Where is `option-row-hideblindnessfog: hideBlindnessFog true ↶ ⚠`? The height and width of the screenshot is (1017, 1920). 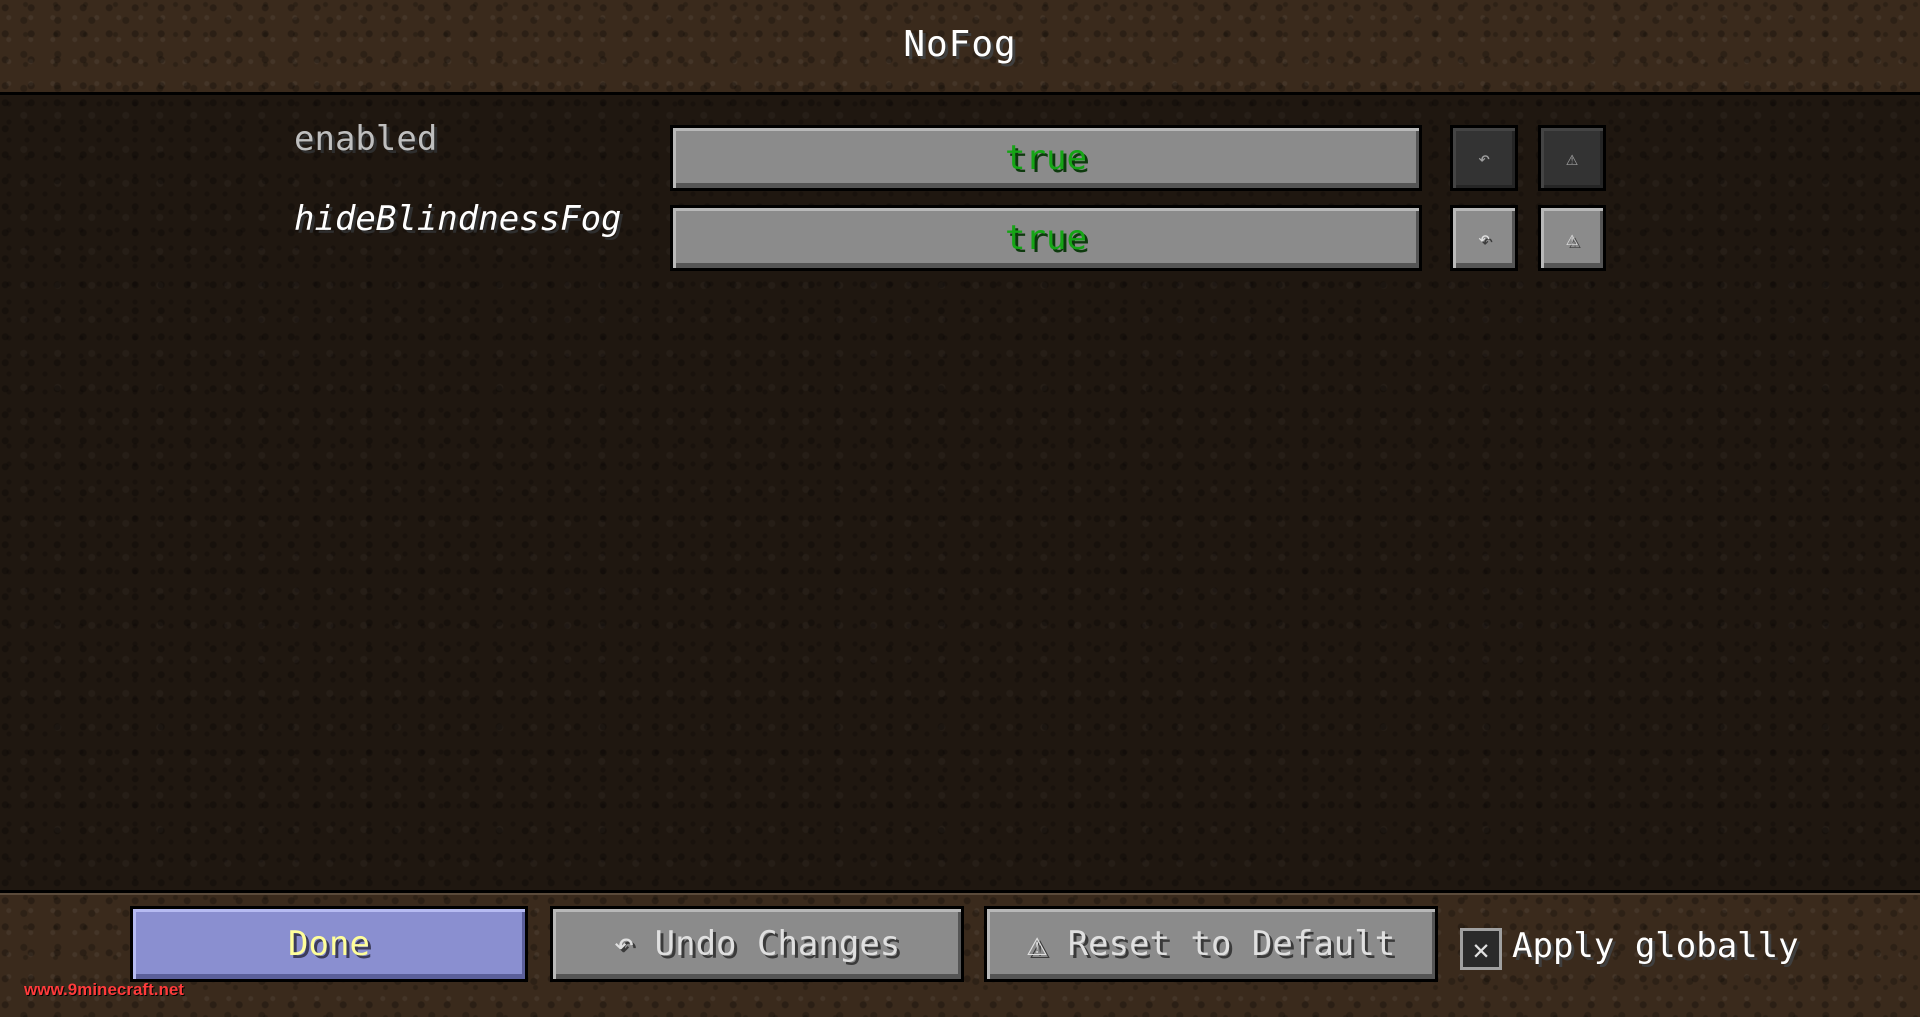 option-row-hideblindnessfog: hideBlindnessFog true ↶ ⚠ is located at coordinates (960, 230).